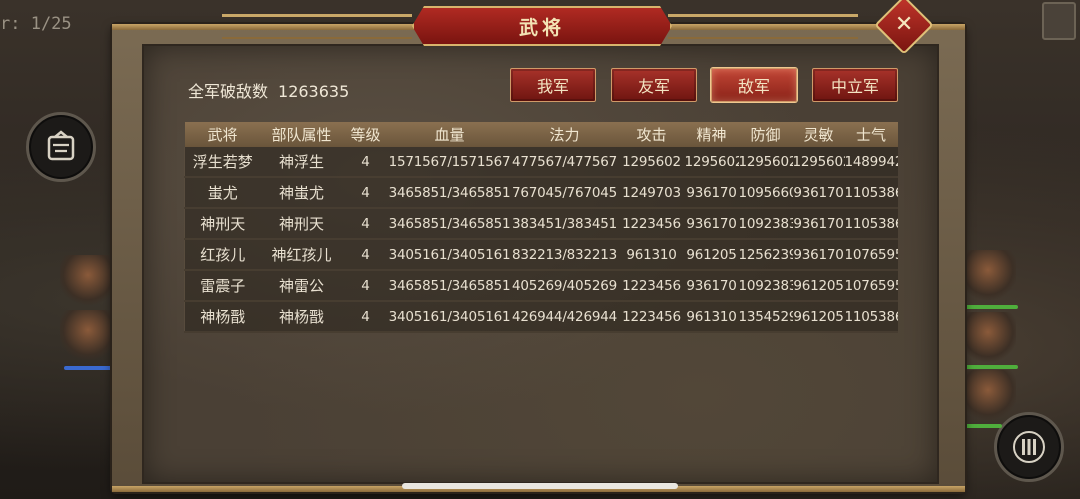 Image resolution: width=1080 pixels, height=499 pixels. I want to click on table-header-row: 武将 部队属性 等级 血量 法力 攻击 精神 防御 灵敏 士气, so click(541, 134).